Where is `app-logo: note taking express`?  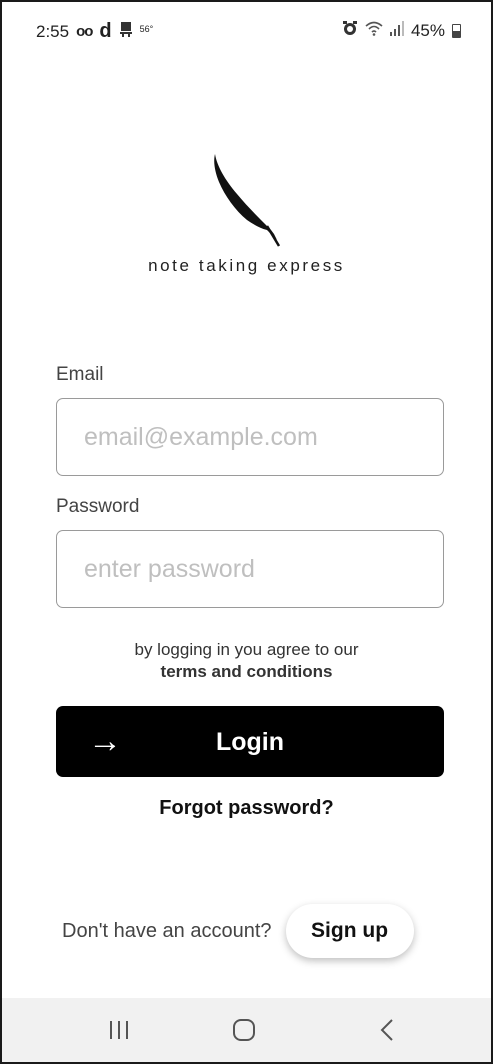
app-logo: note taking express is located at coordinates (246, 214).